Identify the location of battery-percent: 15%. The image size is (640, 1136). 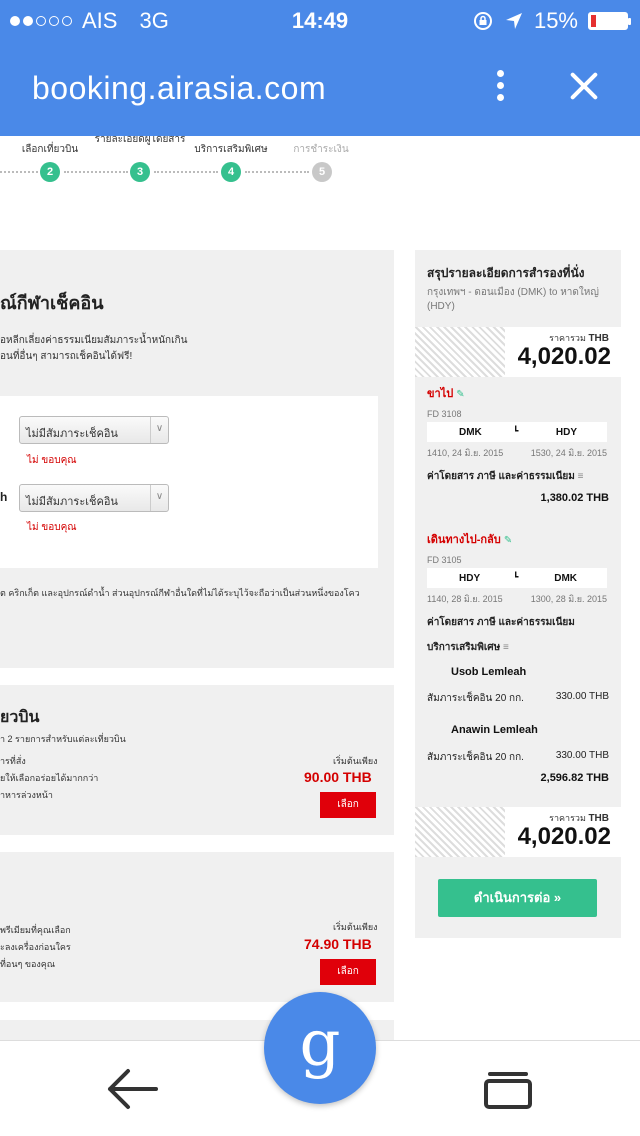
(555, 20).